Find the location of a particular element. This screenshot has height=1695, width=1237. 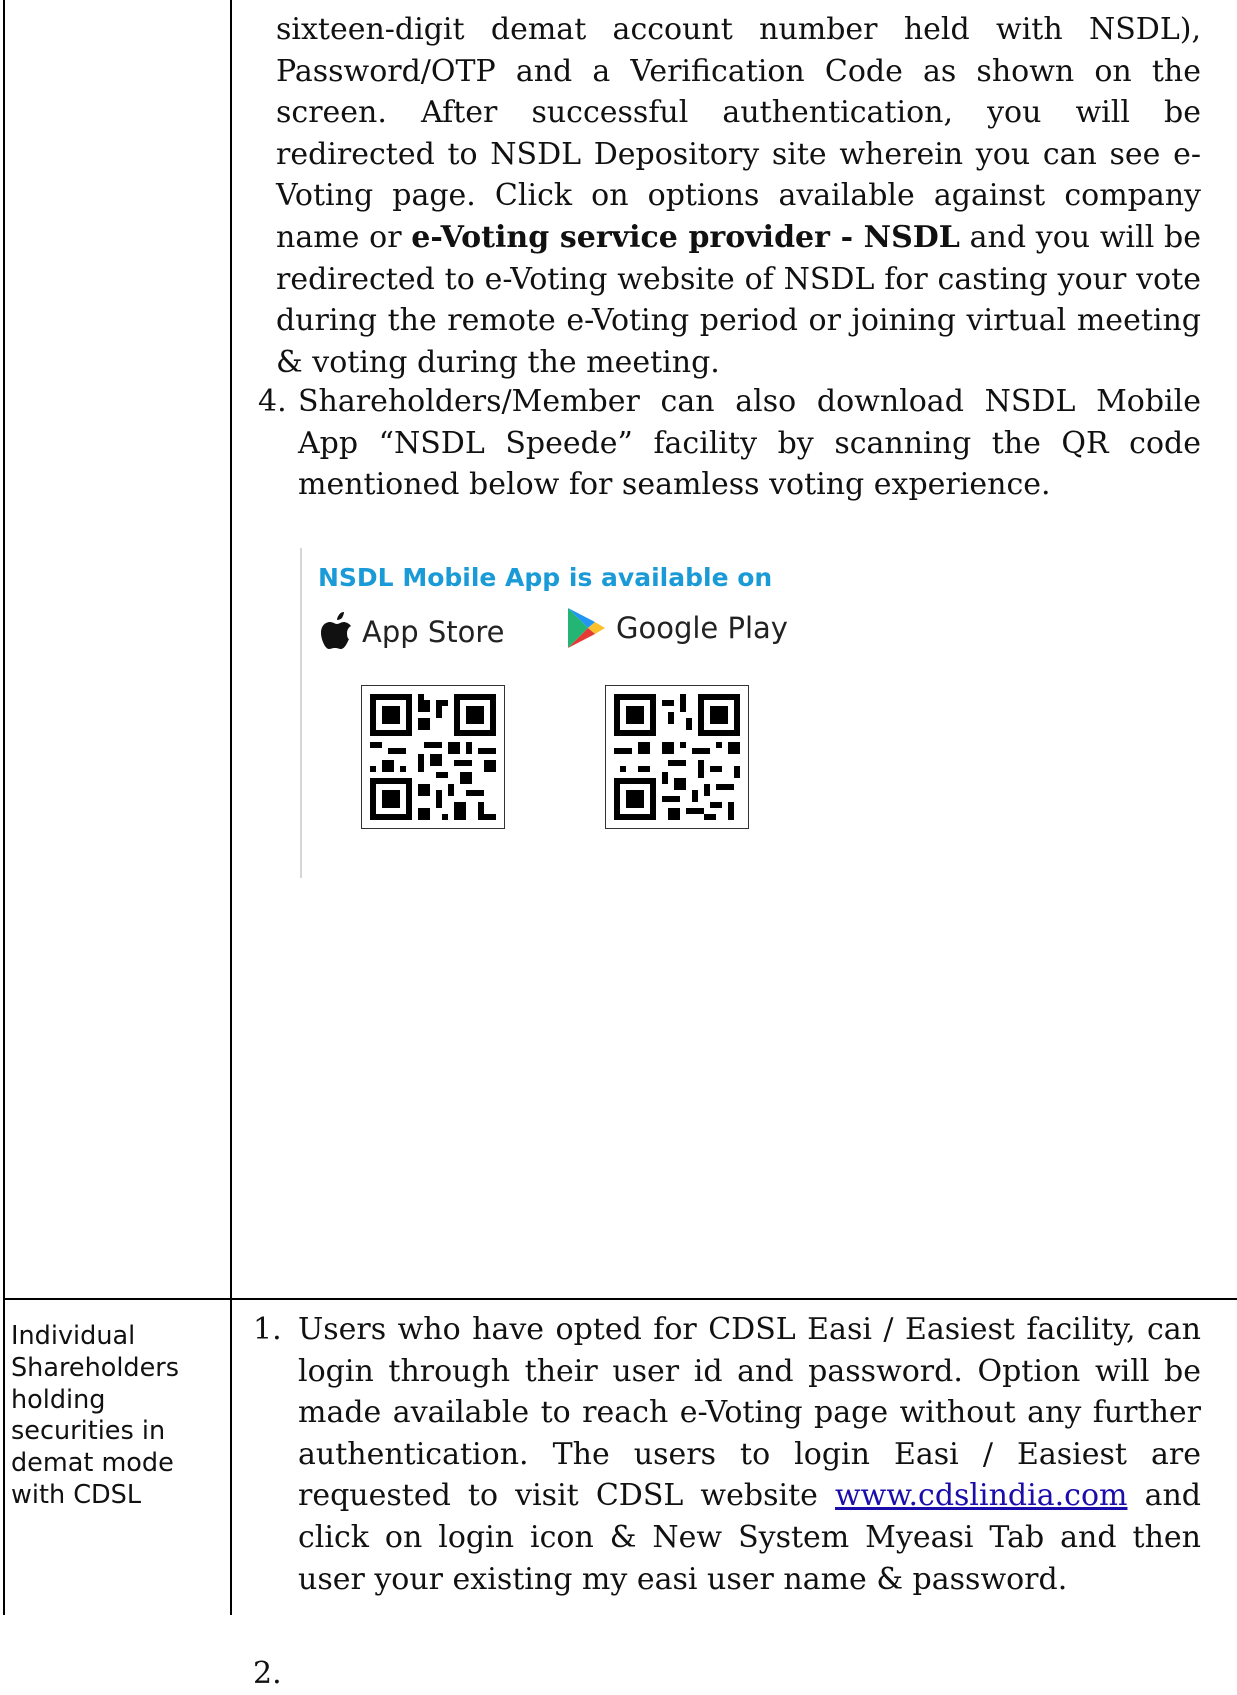

app-box-title: NSDL Mobile App is available on is located at coordinates (545, 577).